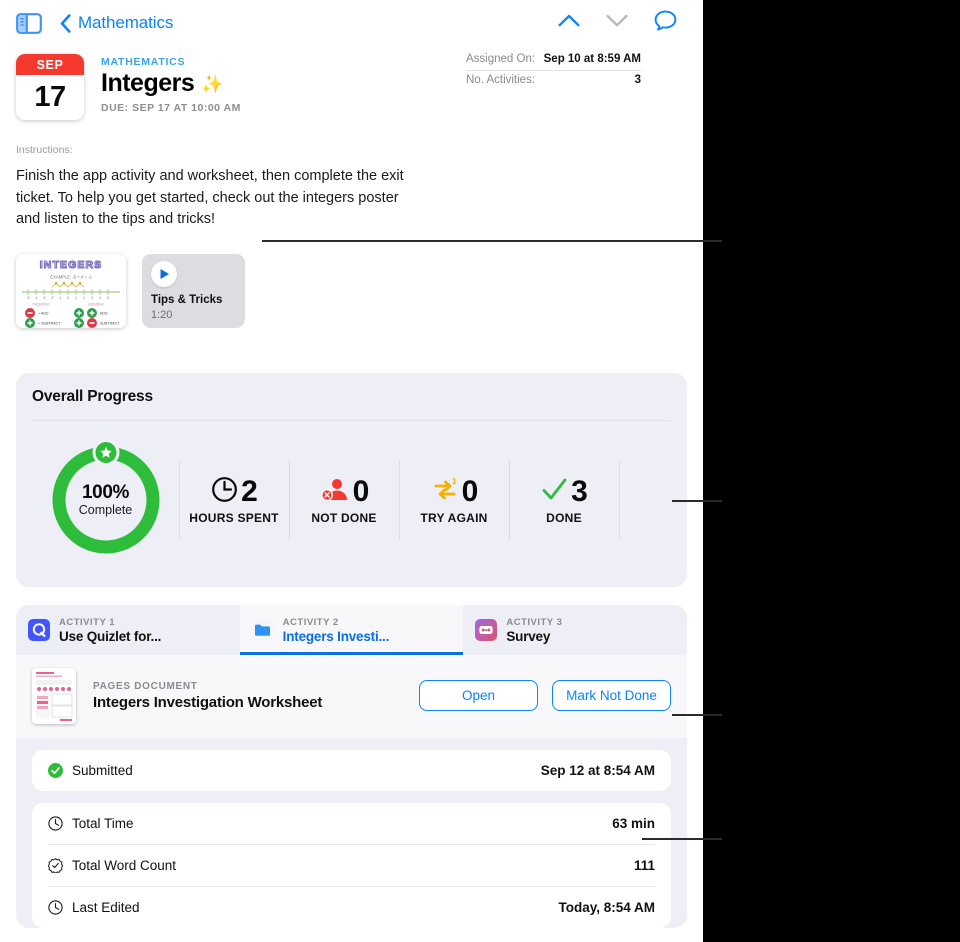 This screenshot has height=942, width=960. I want to click on detail-label: Last Edited, so click(106, 907).